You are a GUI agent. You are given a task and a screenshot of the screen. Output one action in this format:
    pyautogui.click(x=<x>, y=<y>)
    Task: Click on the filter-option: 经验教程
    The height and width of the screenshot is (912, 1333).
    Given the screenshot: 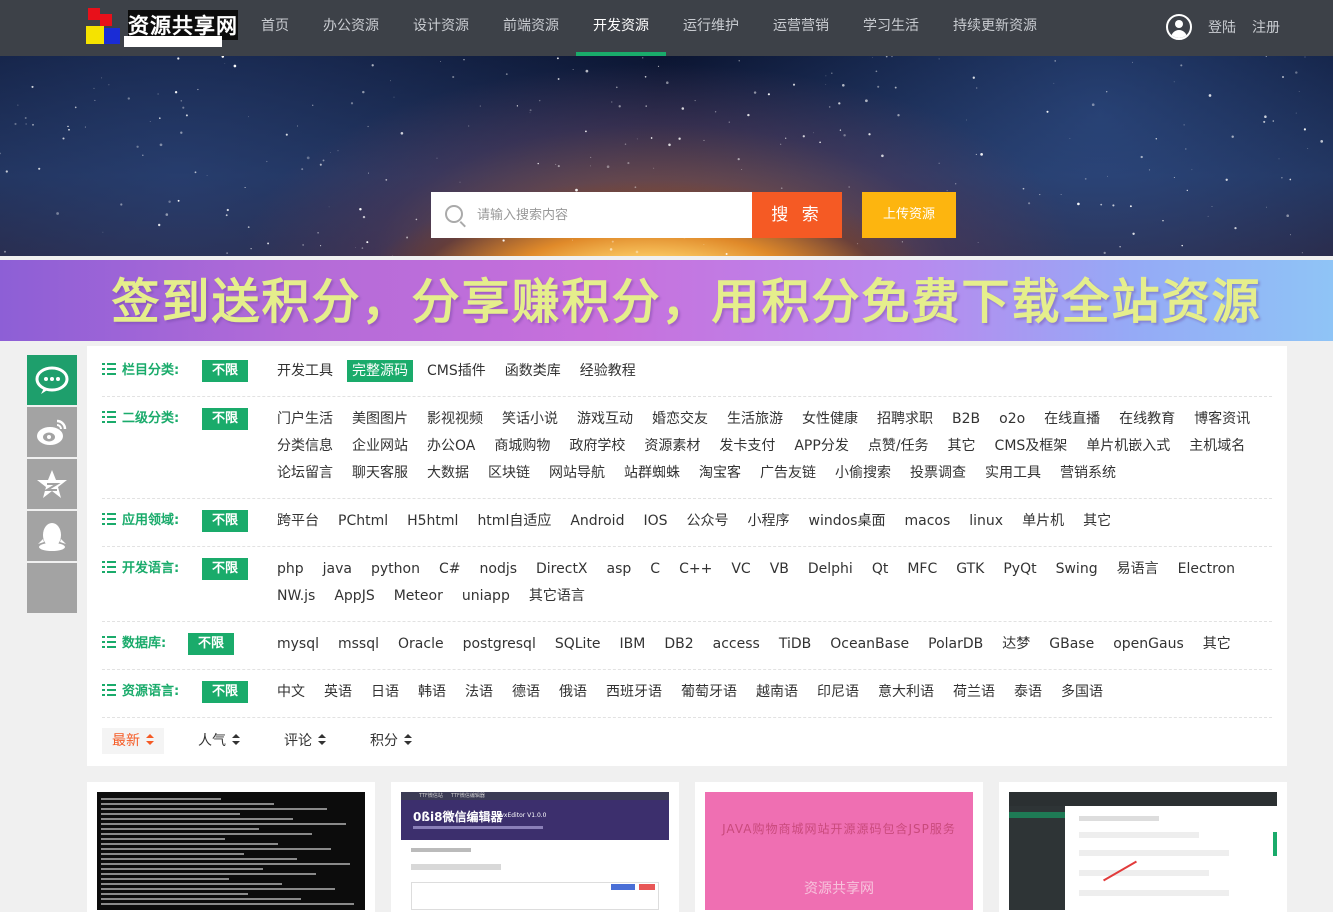 What is the action you would take?
    pyautogui.click(x=608, y=371)
    